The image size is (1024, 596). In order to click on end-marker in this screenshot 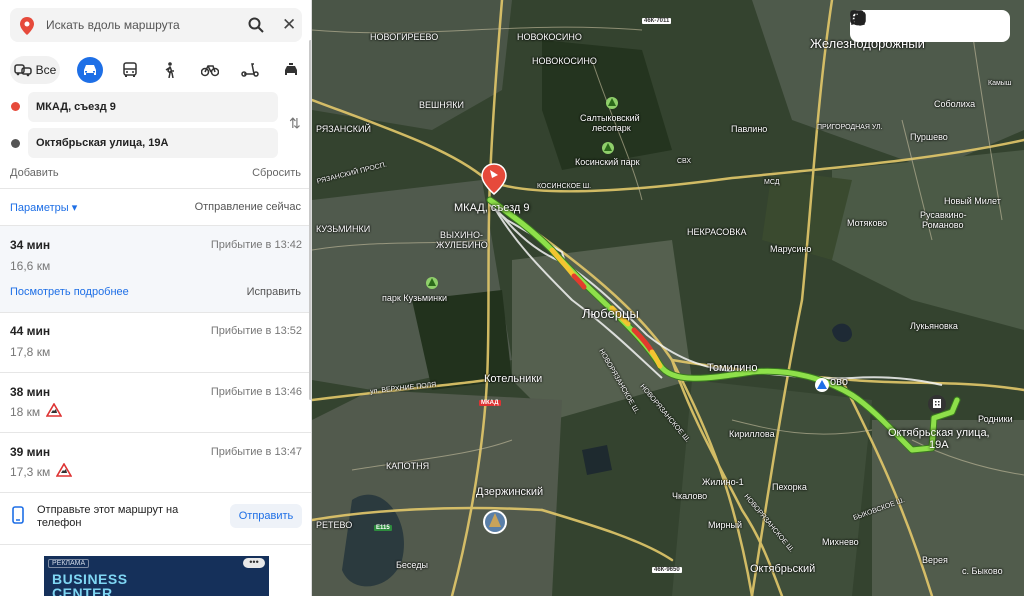, I will do `click(937, 404)`.